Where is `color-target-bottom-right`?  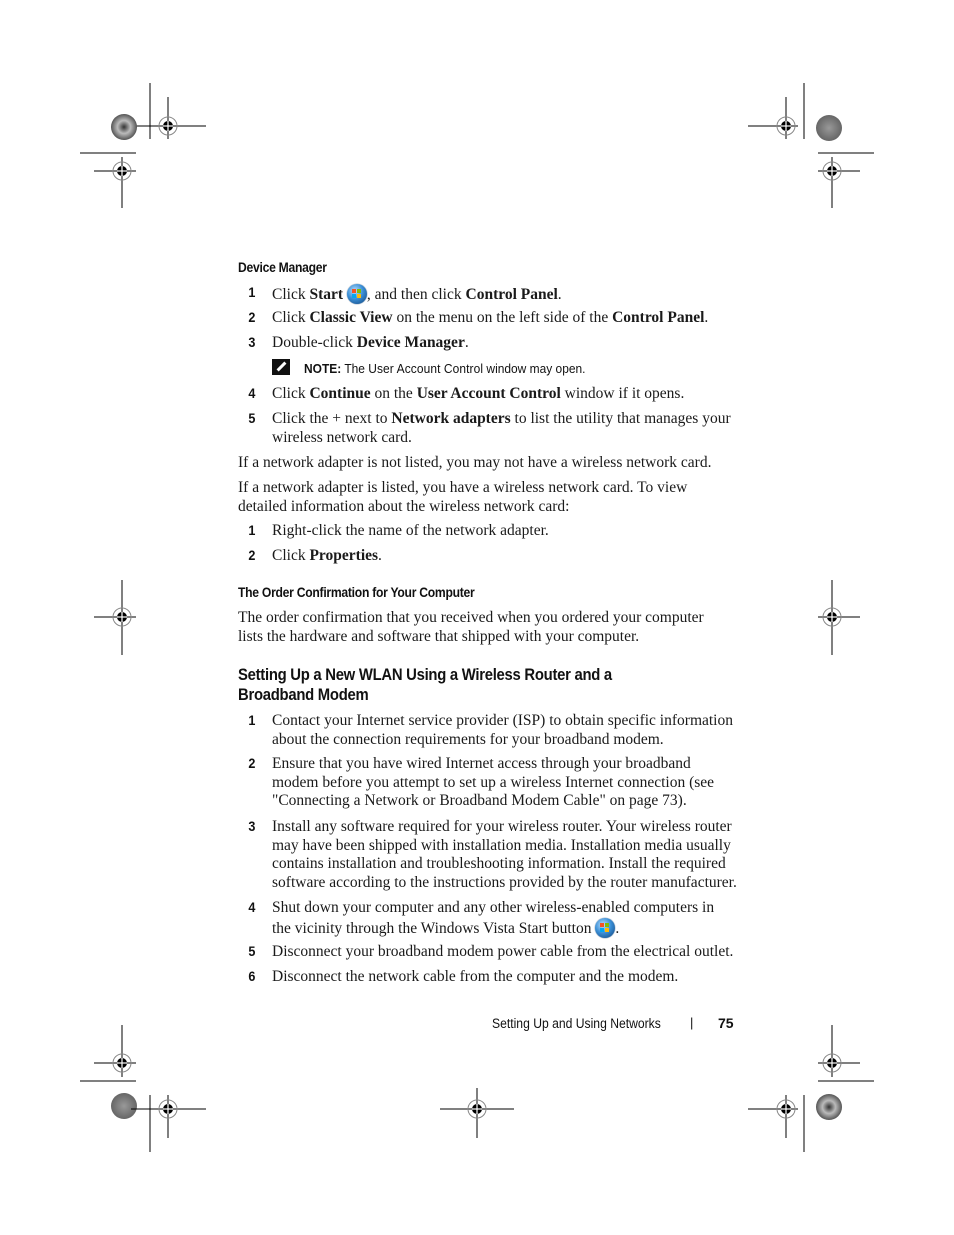 color-target-bottom-right is located at coordinates (829, 1107).